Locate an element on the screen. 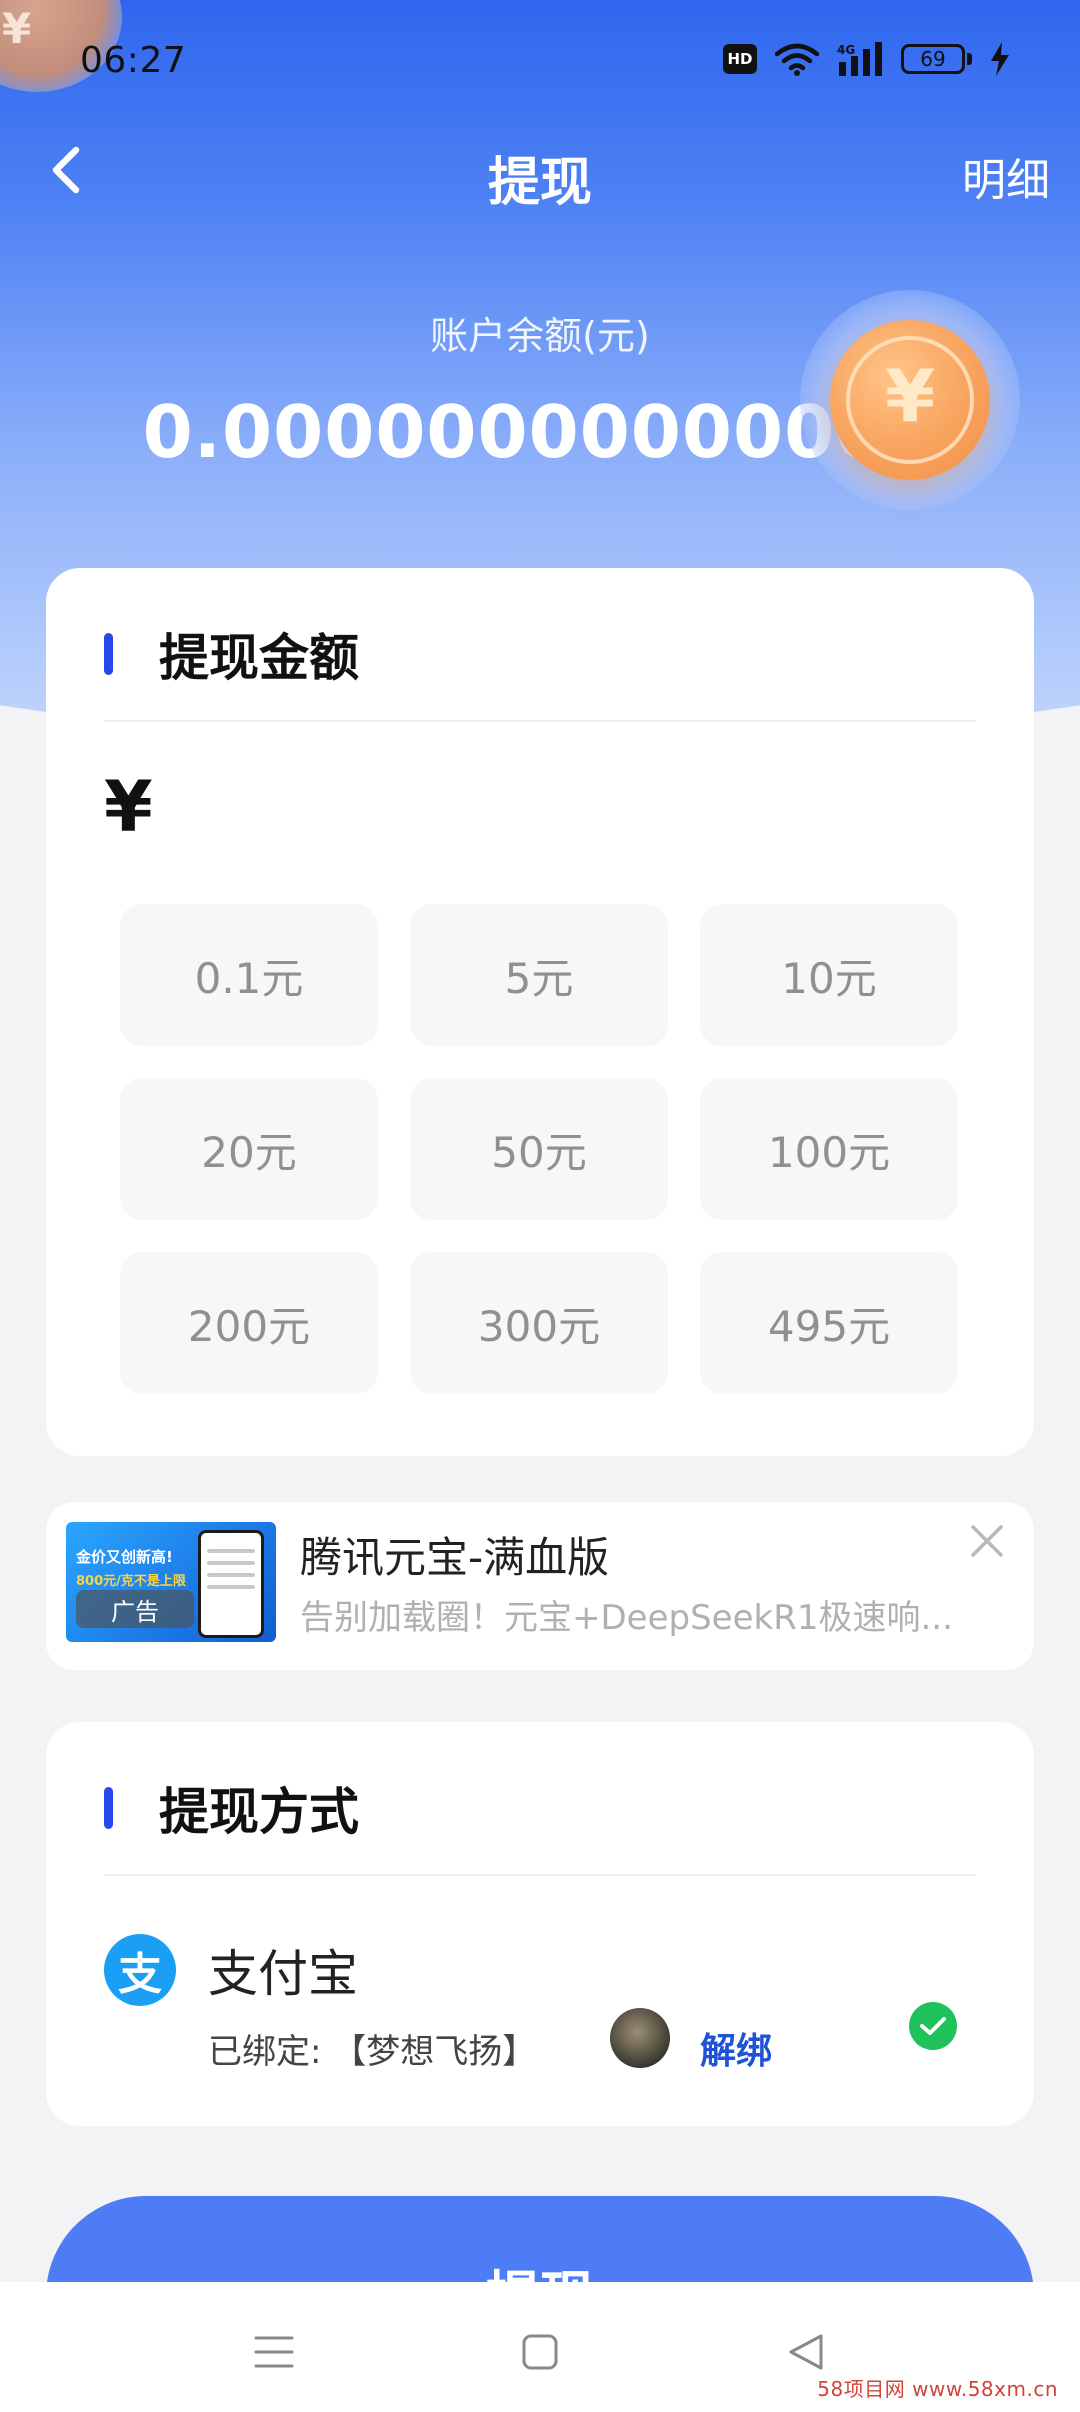  amount-option: 5元 is located at coordinates (539, 975).